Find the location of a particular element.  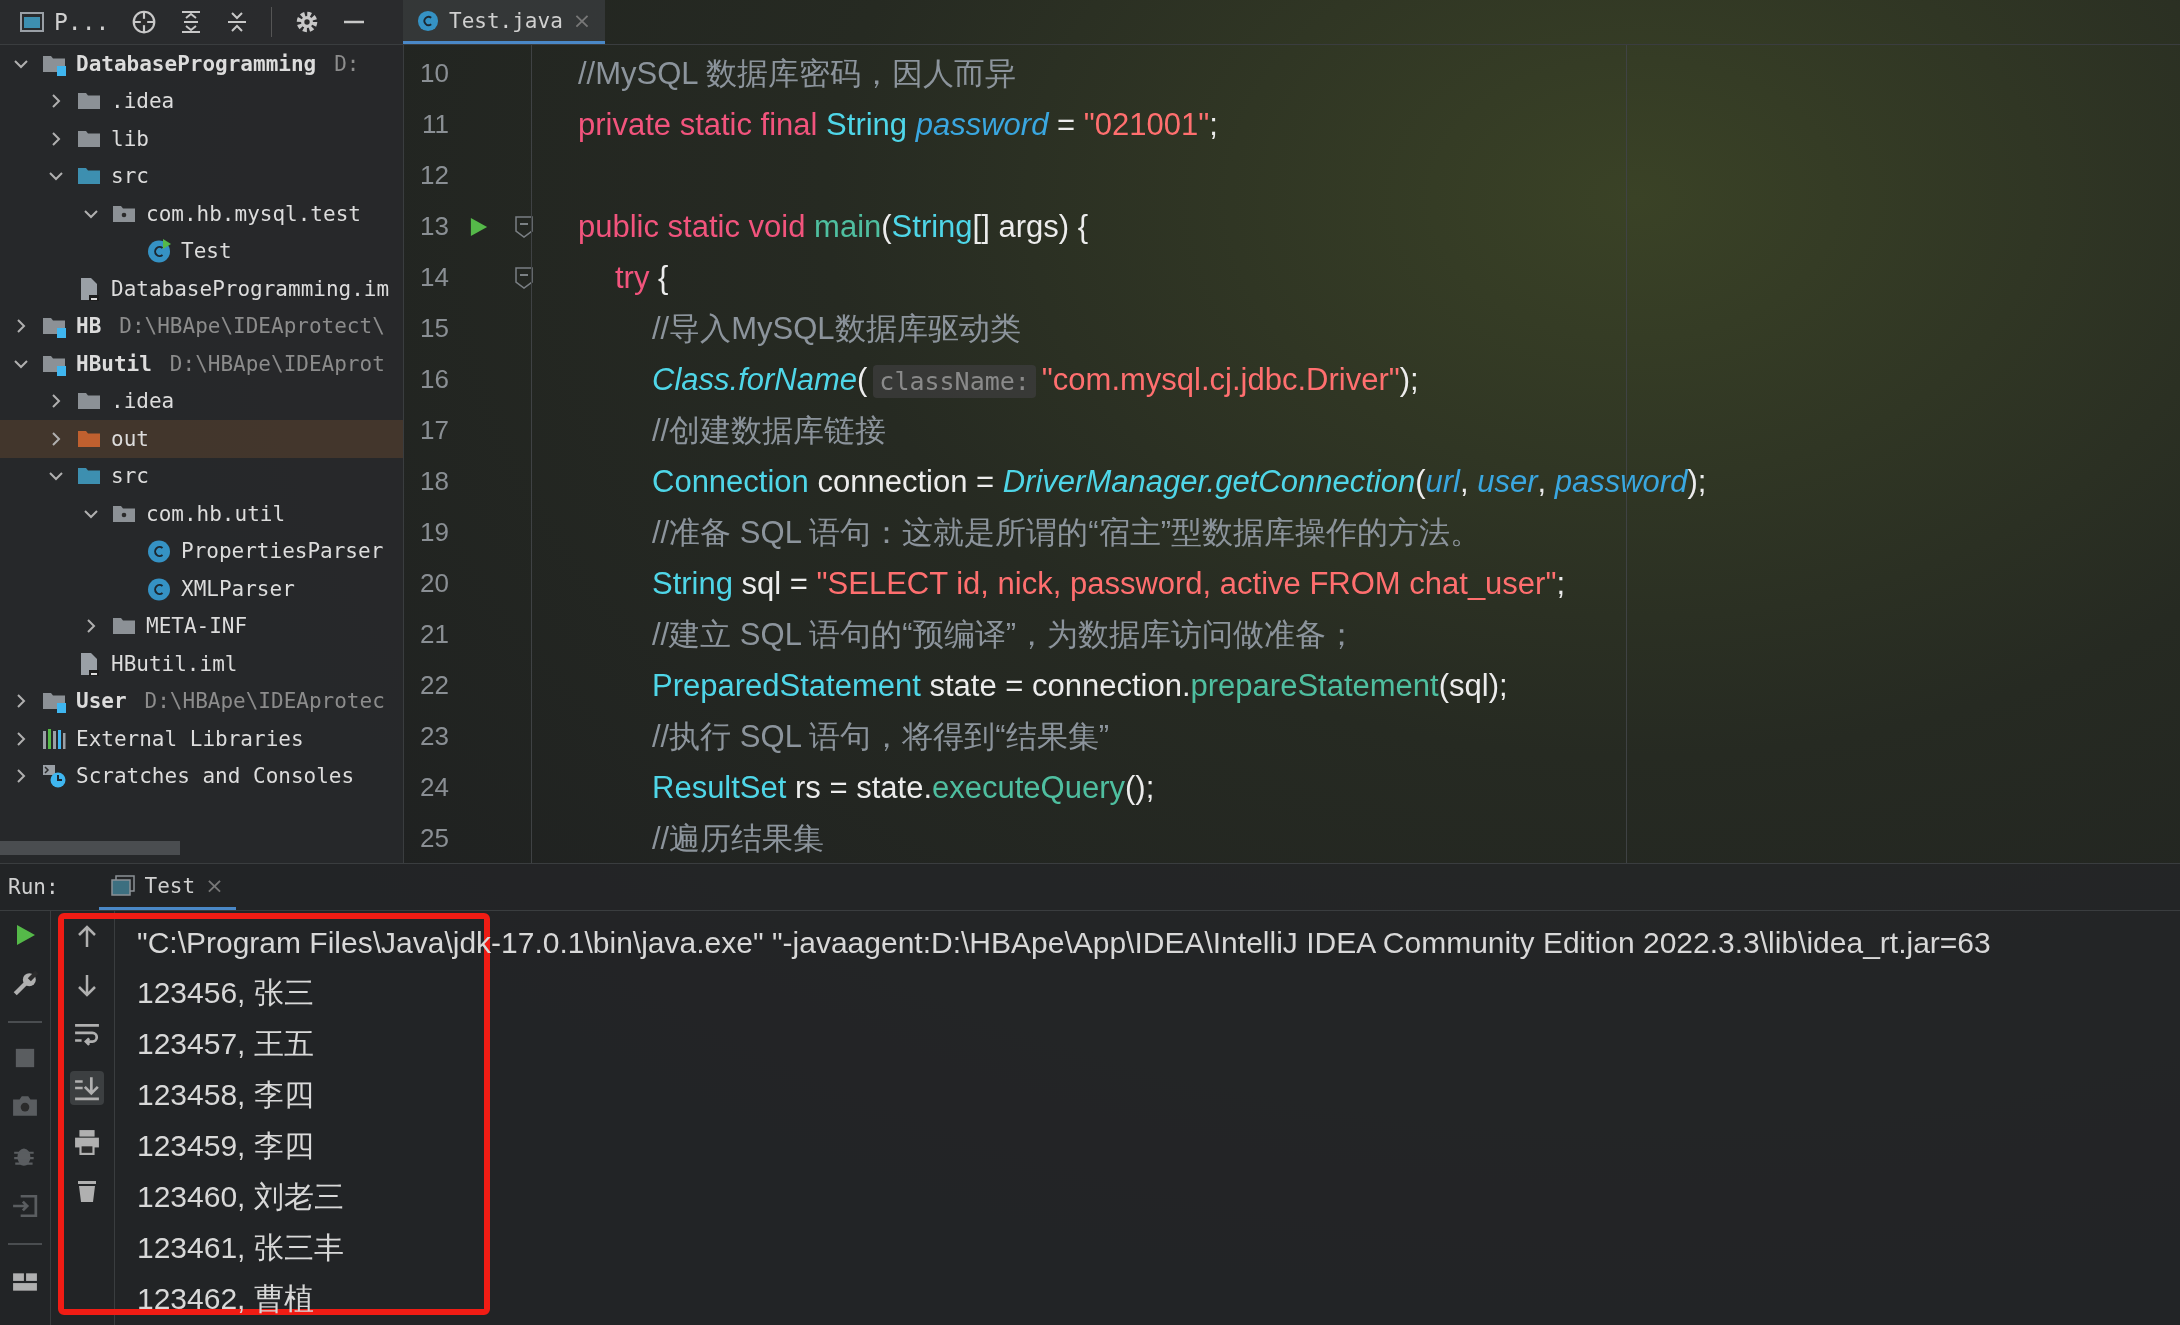

tree-row: Scratches and Consoles is located at coordinates (201, 776).